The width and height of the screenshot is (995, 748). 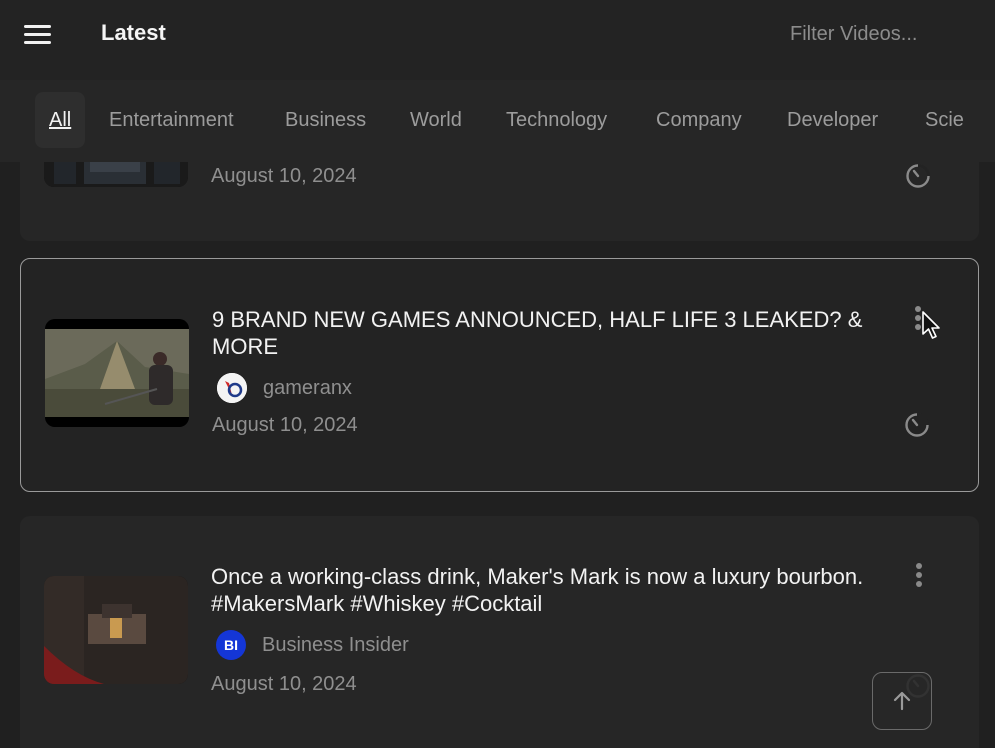 What do you see at coordinates (699, 120) in the screenshot?
I see `tab-company: Company` at bounding box center [699, 120].